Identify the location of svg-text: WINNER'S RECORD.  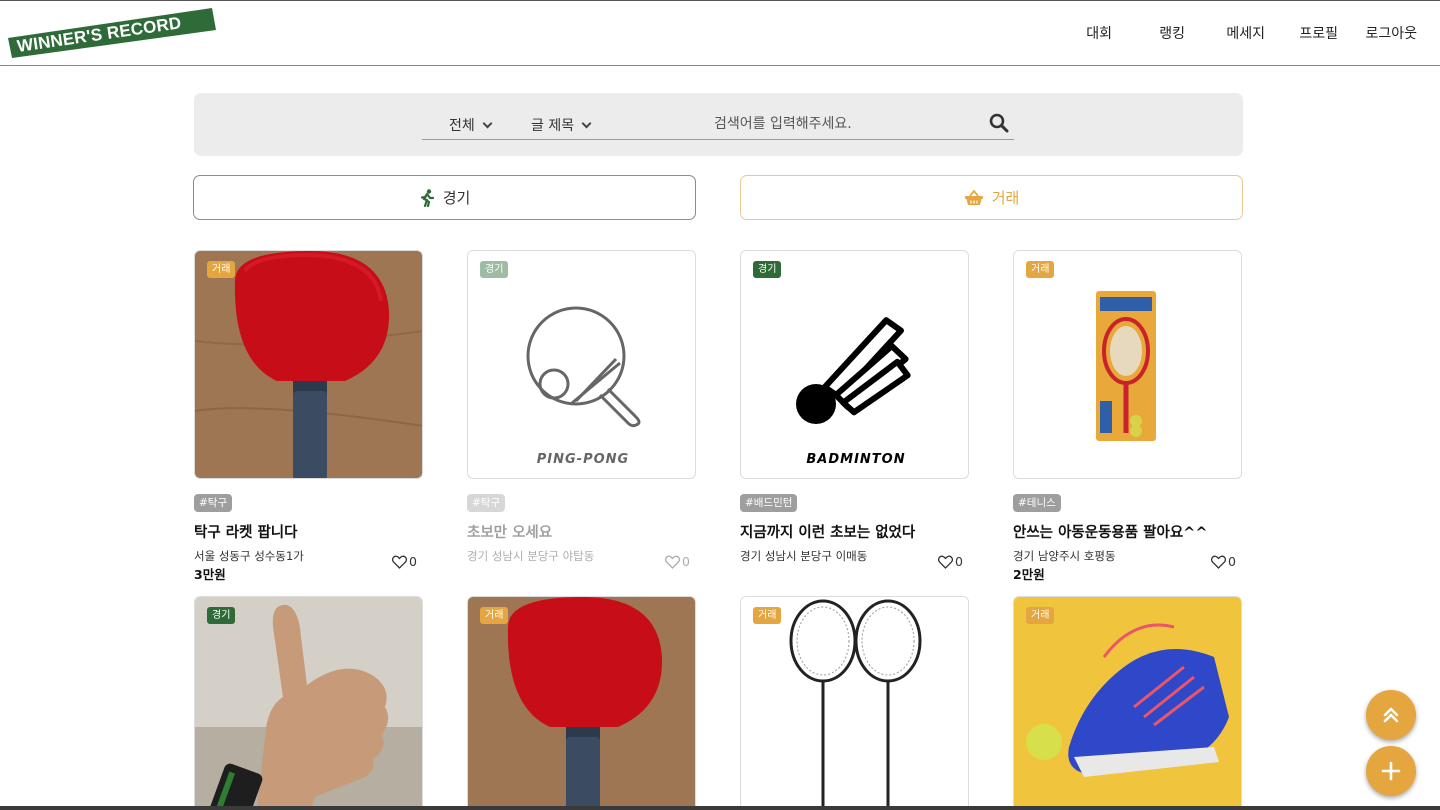
(99, 34).